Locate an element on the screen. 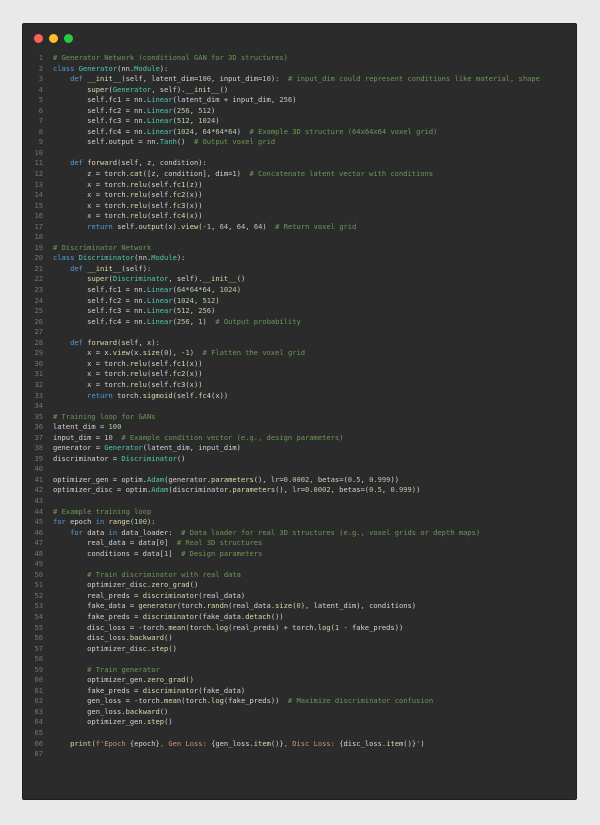 Image resolution: width=600 pixels, height=825 pixels. code-line: 15 x = torch.relu(self.fc3(x)) is located at coordinates (299, 206).